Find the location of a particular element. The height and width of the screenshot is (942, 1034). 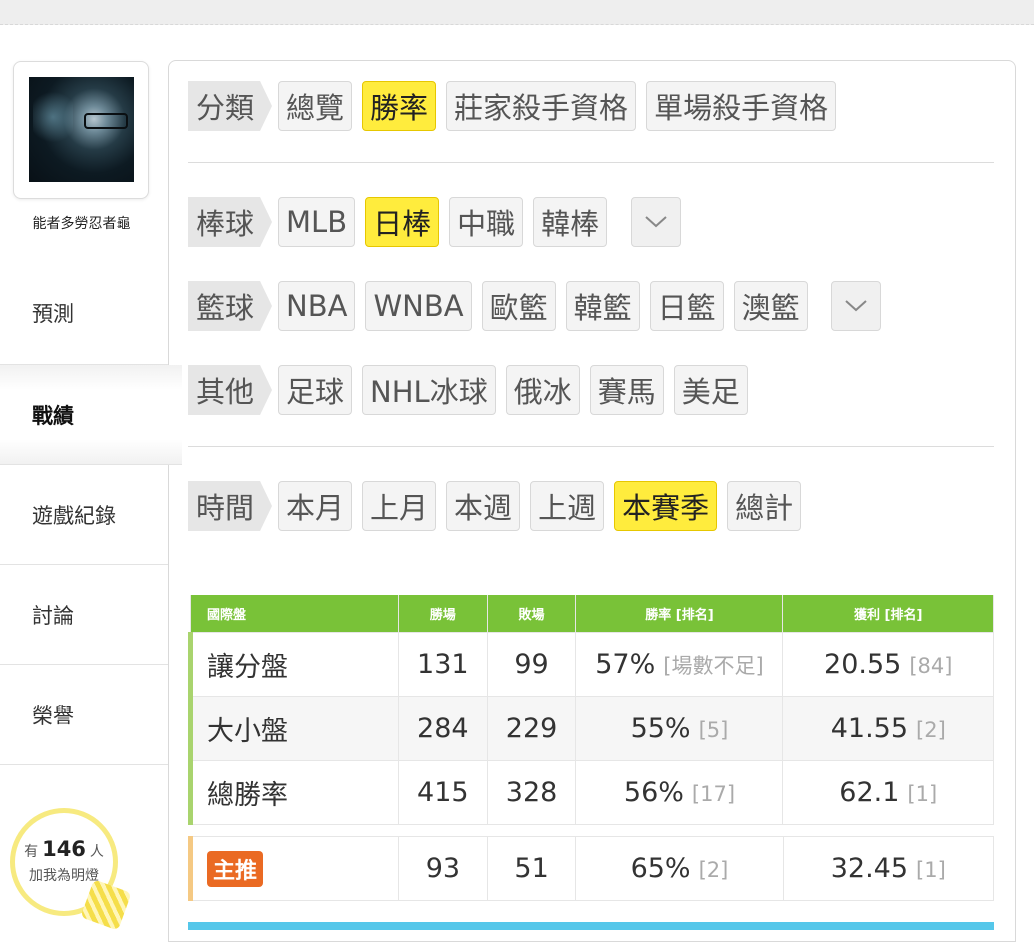

table-header-row: 國際盤 勝場 敗場 勝率 [排名] 獲利 [排名] is located at coordinates (592, 614).